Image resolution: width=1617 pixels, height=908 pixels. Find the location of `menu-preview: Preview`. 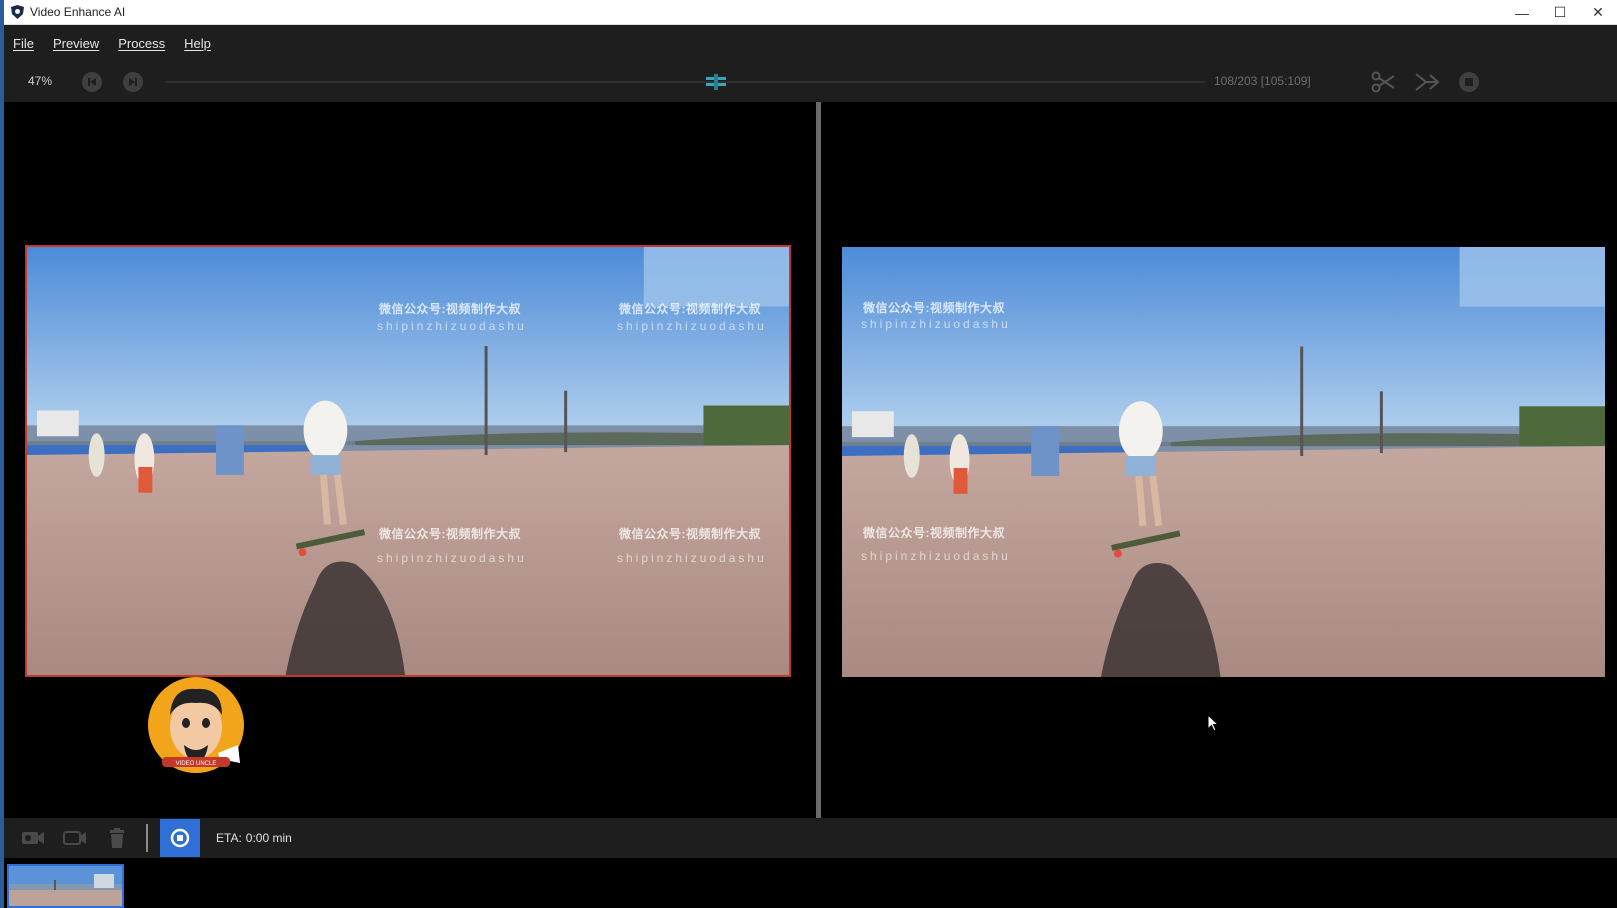

menu-preview: Preview is located at coordinates (76, 43).